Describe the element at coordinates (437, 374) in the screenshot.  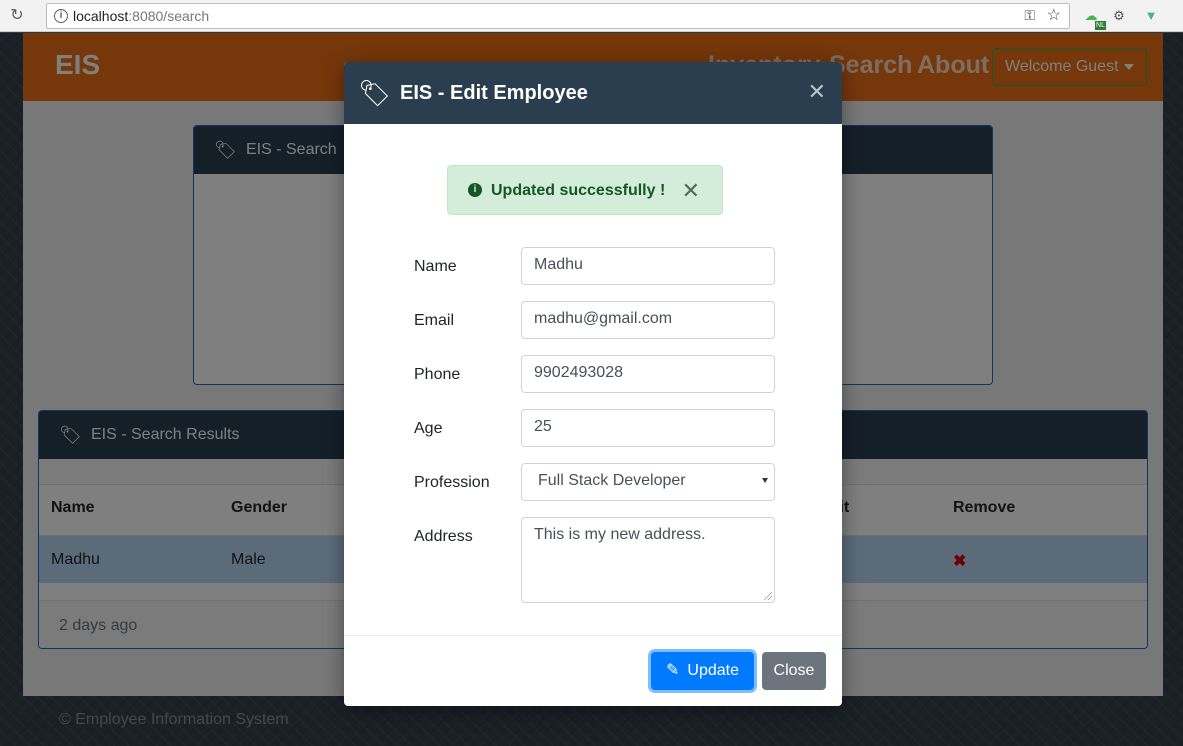
I see `phone-label: Phone` at that location.